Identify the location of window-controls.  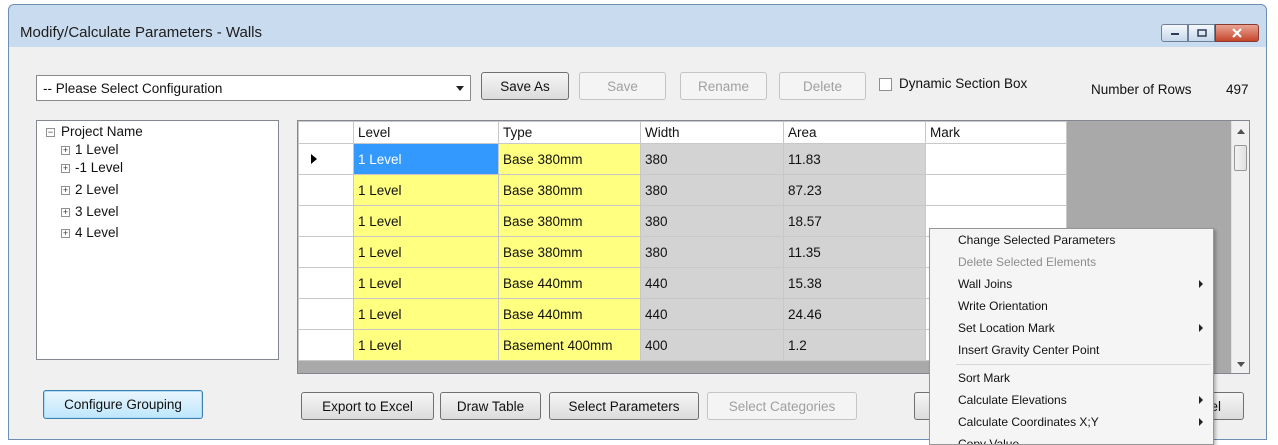
(1210, 33).